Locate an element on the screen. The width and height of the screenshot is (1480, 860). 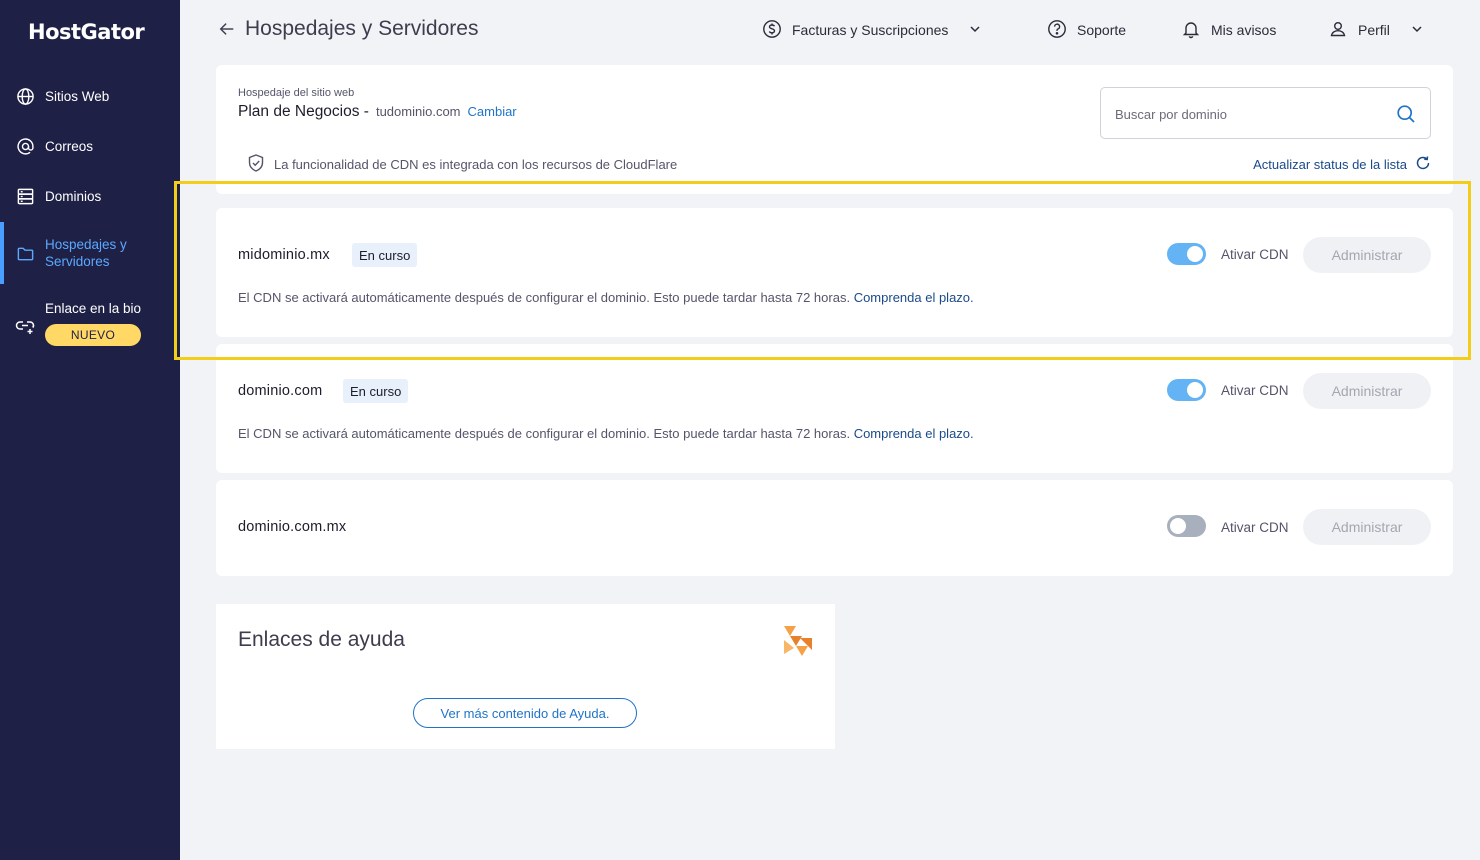
refresh-label: Actualizar status de la lista is located at coordinates (1330, 164).